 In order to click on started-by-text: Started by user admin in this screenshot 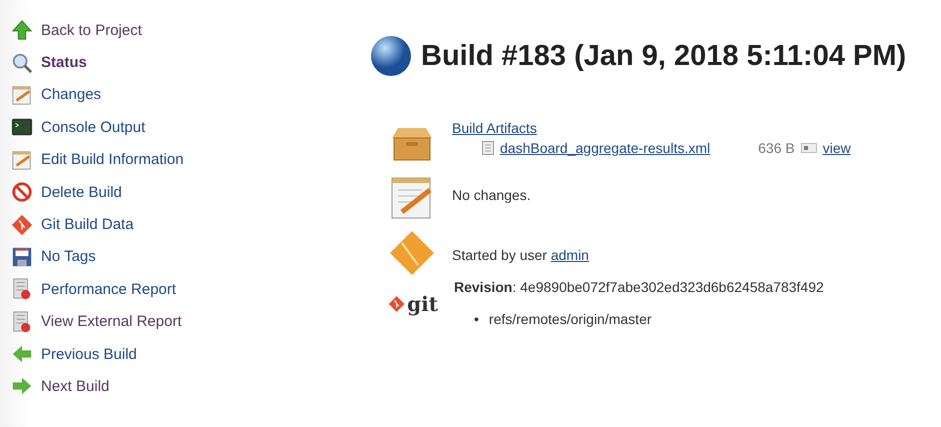, I will do `click(520, 254)`.